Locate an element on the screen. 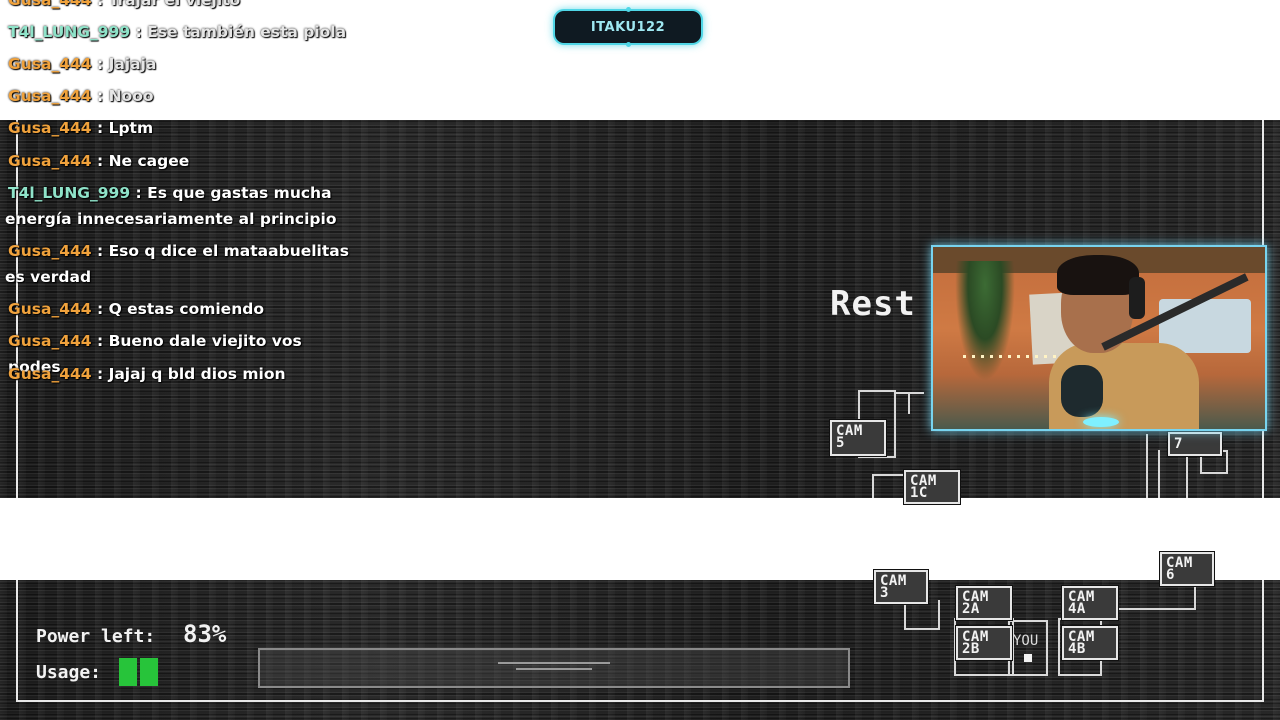  chat-message: Gusa_444 : Lptm is located at coordinates (183, 128).